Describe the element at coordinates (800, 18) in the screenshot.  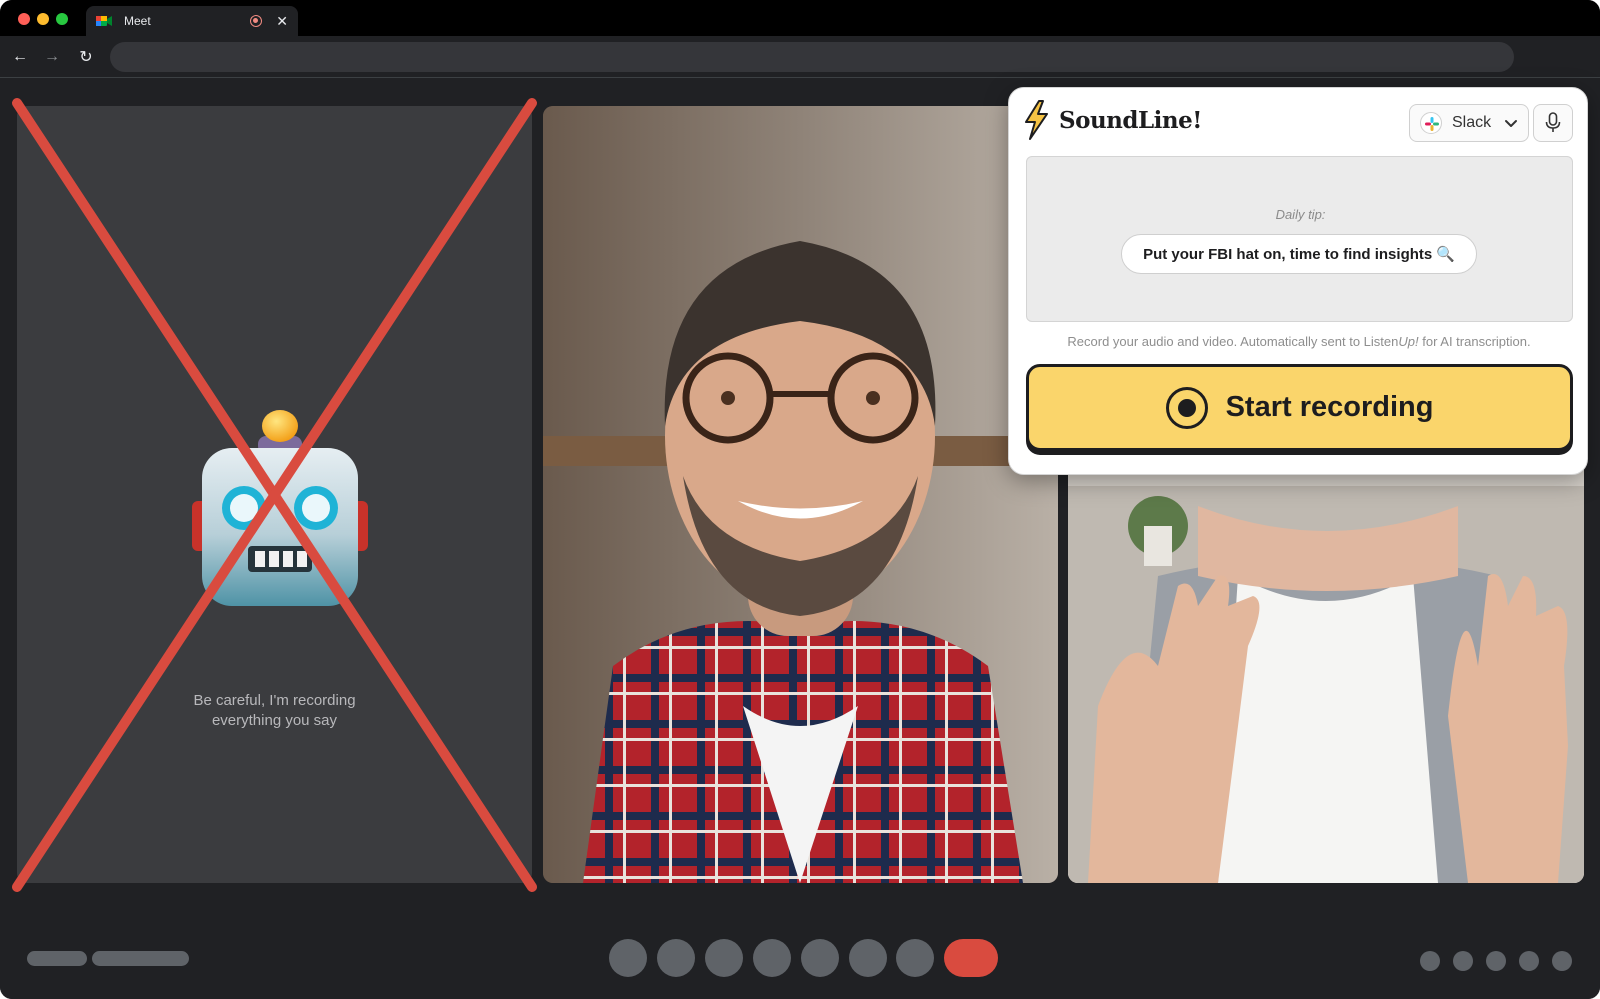
I see `title-bar: Meet ✕` at that location.